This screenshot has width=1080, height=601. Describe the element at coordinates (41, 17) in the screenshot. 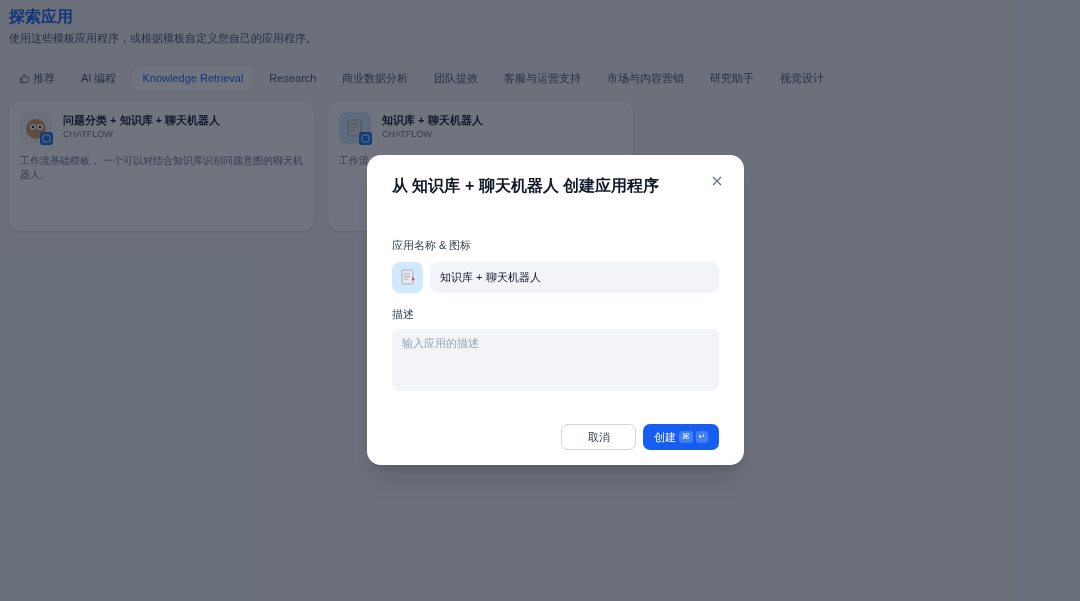

I see `page-title: 探索应用` at that location.